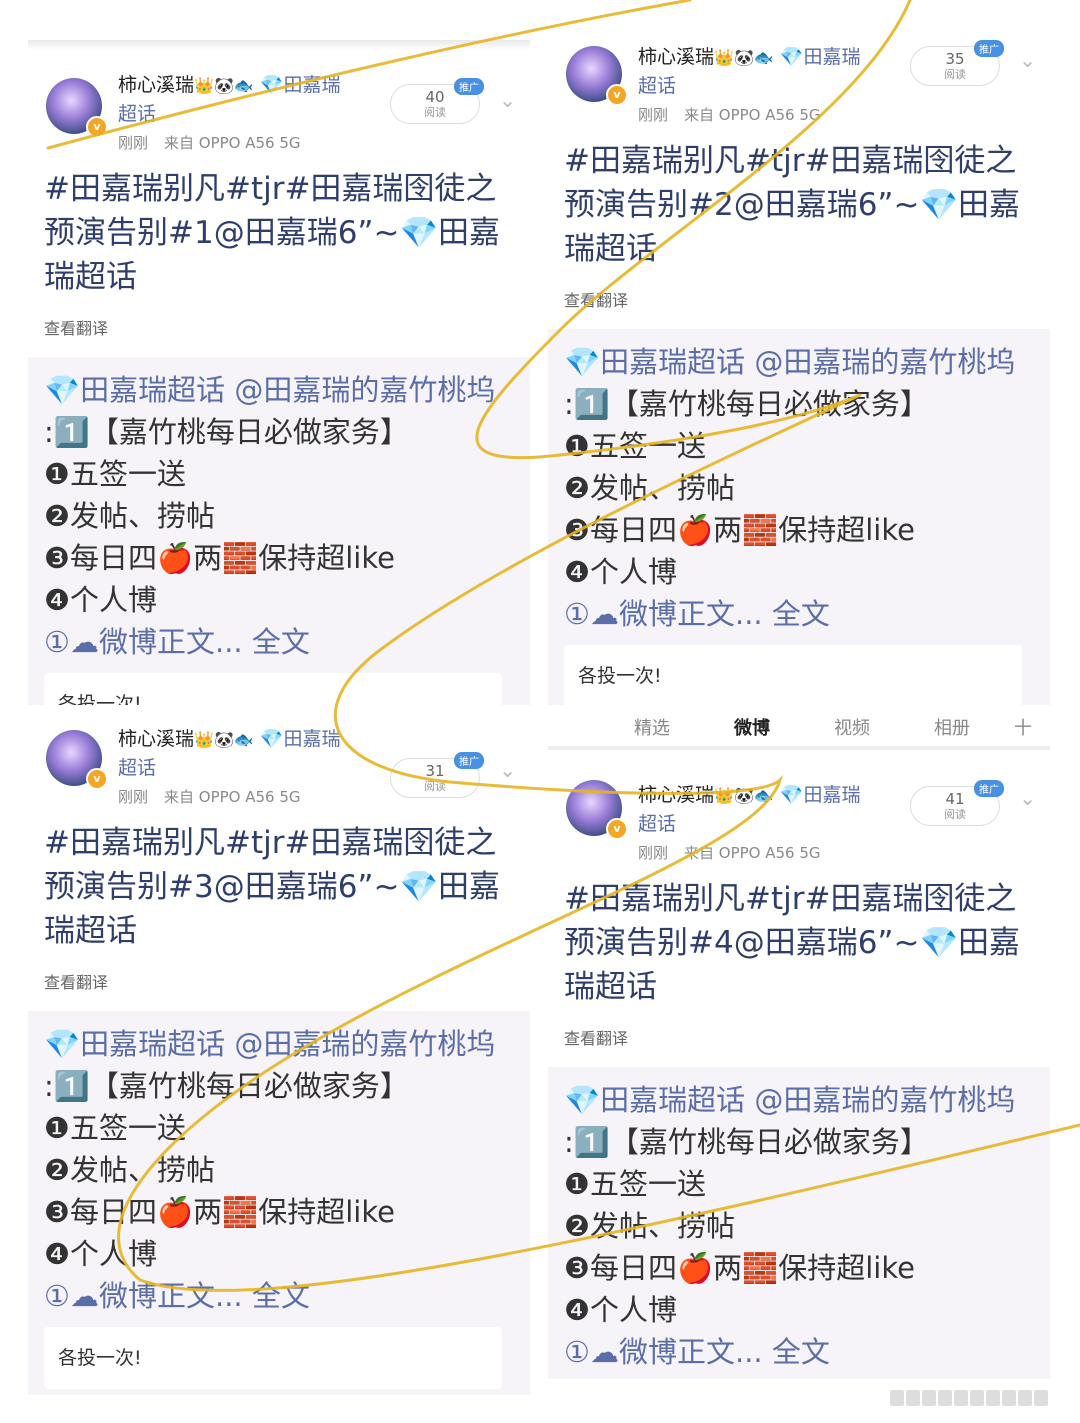 Image resolution: width=1080 pixels, height=1423 pixels. Describe the element at coordinates (852, 727) in the screenshot. I see `tab-video: 视频` at that location.